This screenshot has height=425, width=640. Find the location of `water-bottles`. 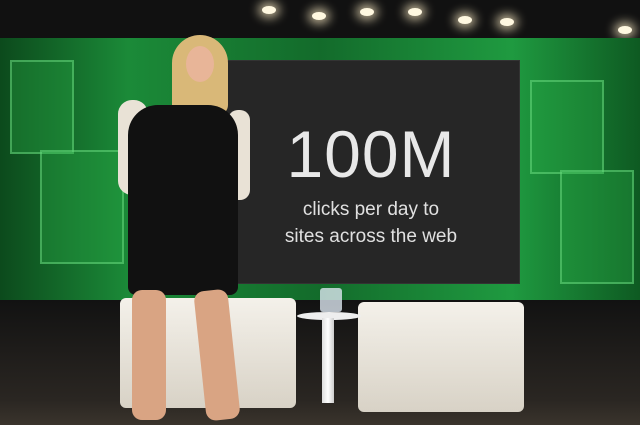

water-bottles is located at coordinates (331, 300).